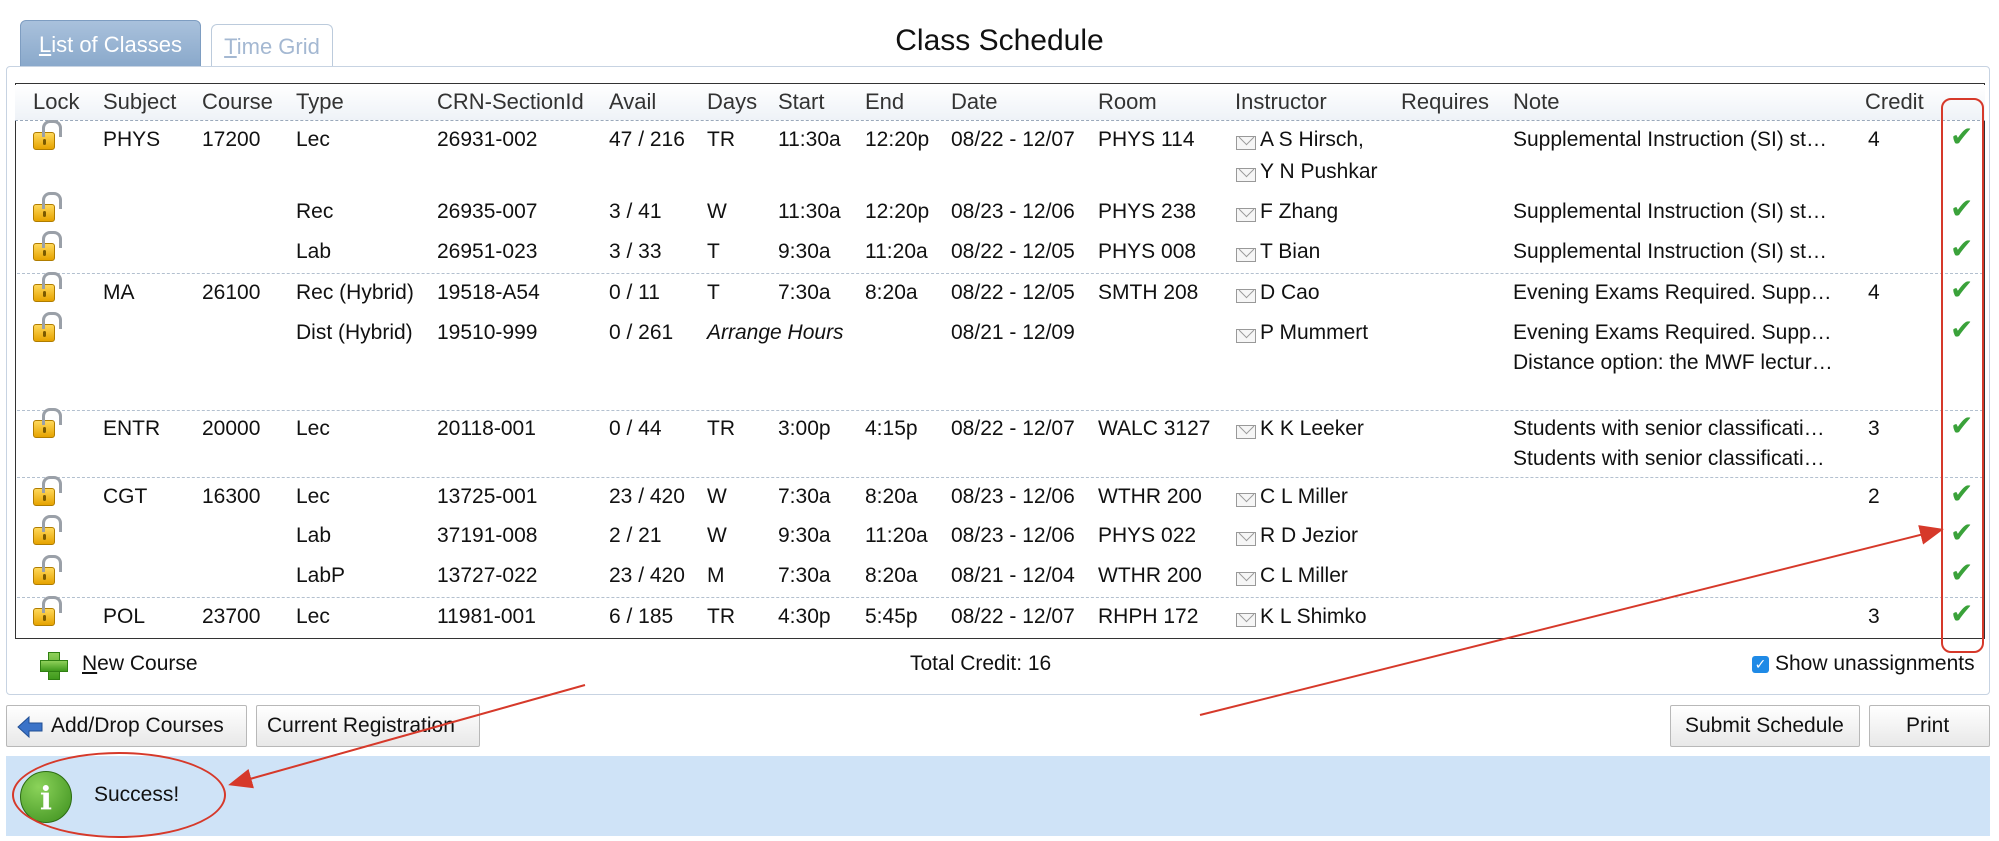  What do you see at coordinates (1571, 620) in the screenshot?
I see `annotation-arrow-to-checks` at bounding box center [1571, 620].